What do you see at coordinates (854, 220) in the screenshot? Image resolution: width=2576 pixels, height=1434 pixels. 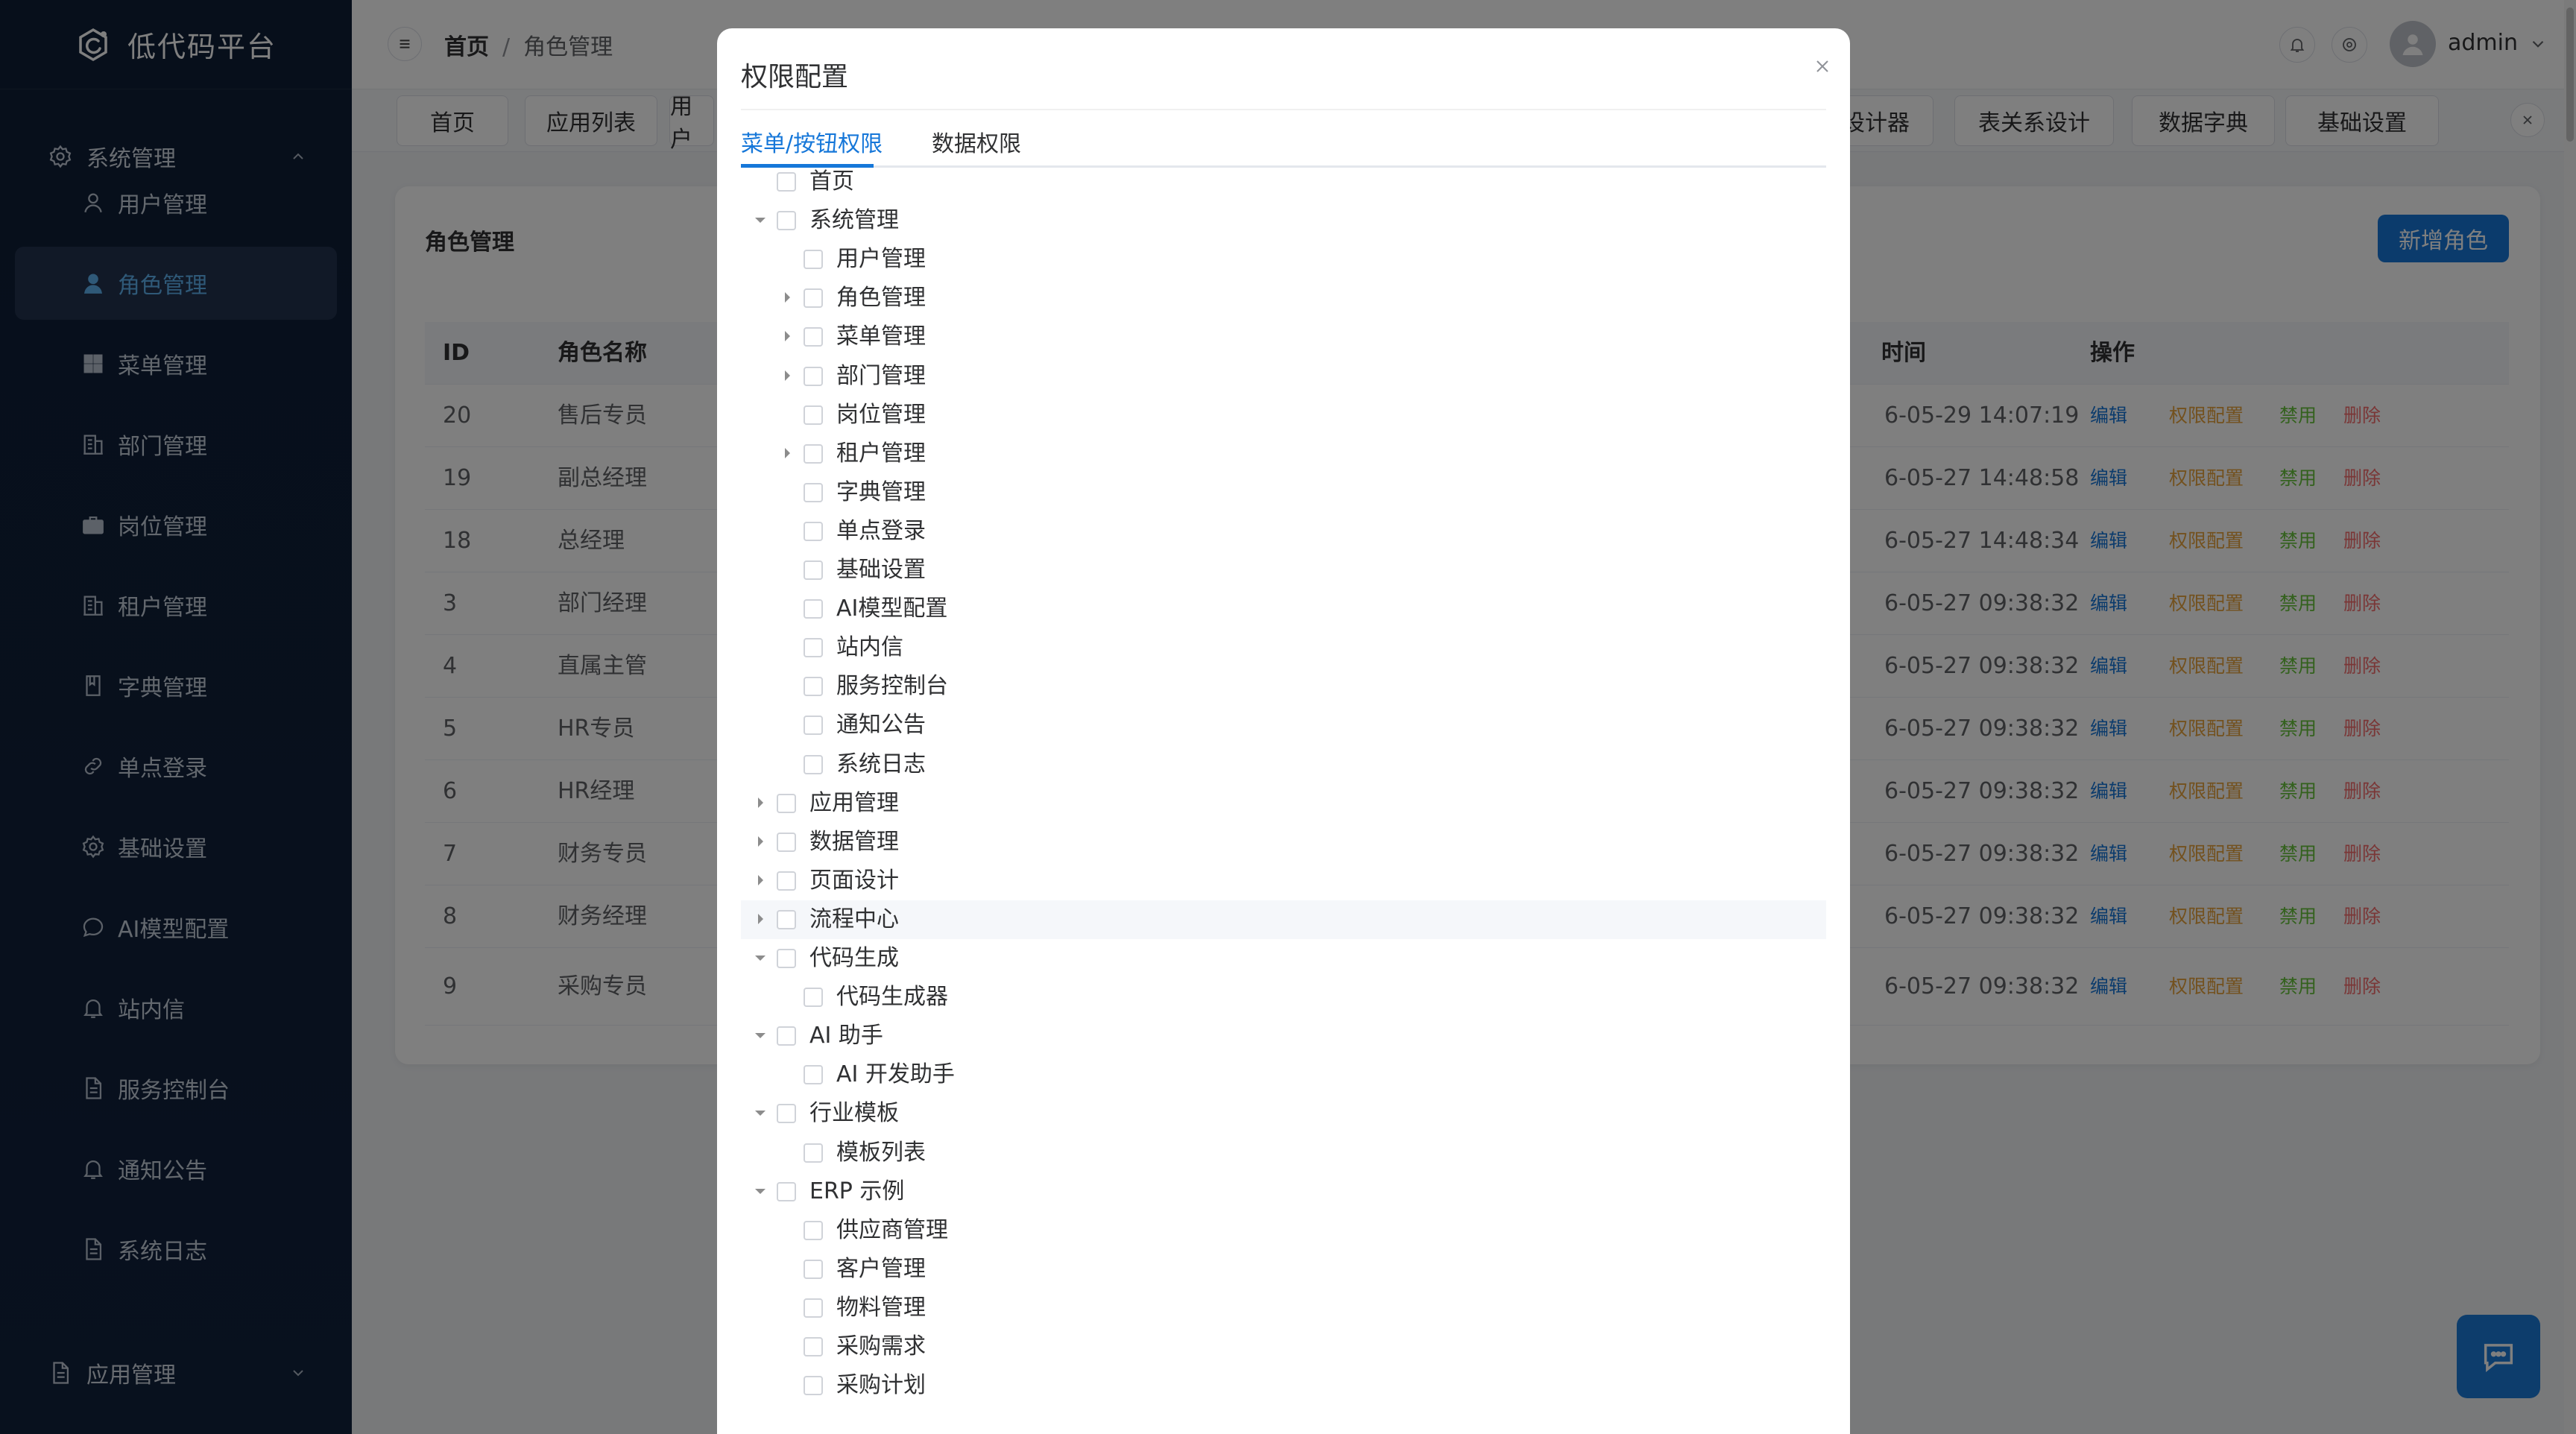 I see `tree-node-label: 系统管理` at bounding box center [854, 220].